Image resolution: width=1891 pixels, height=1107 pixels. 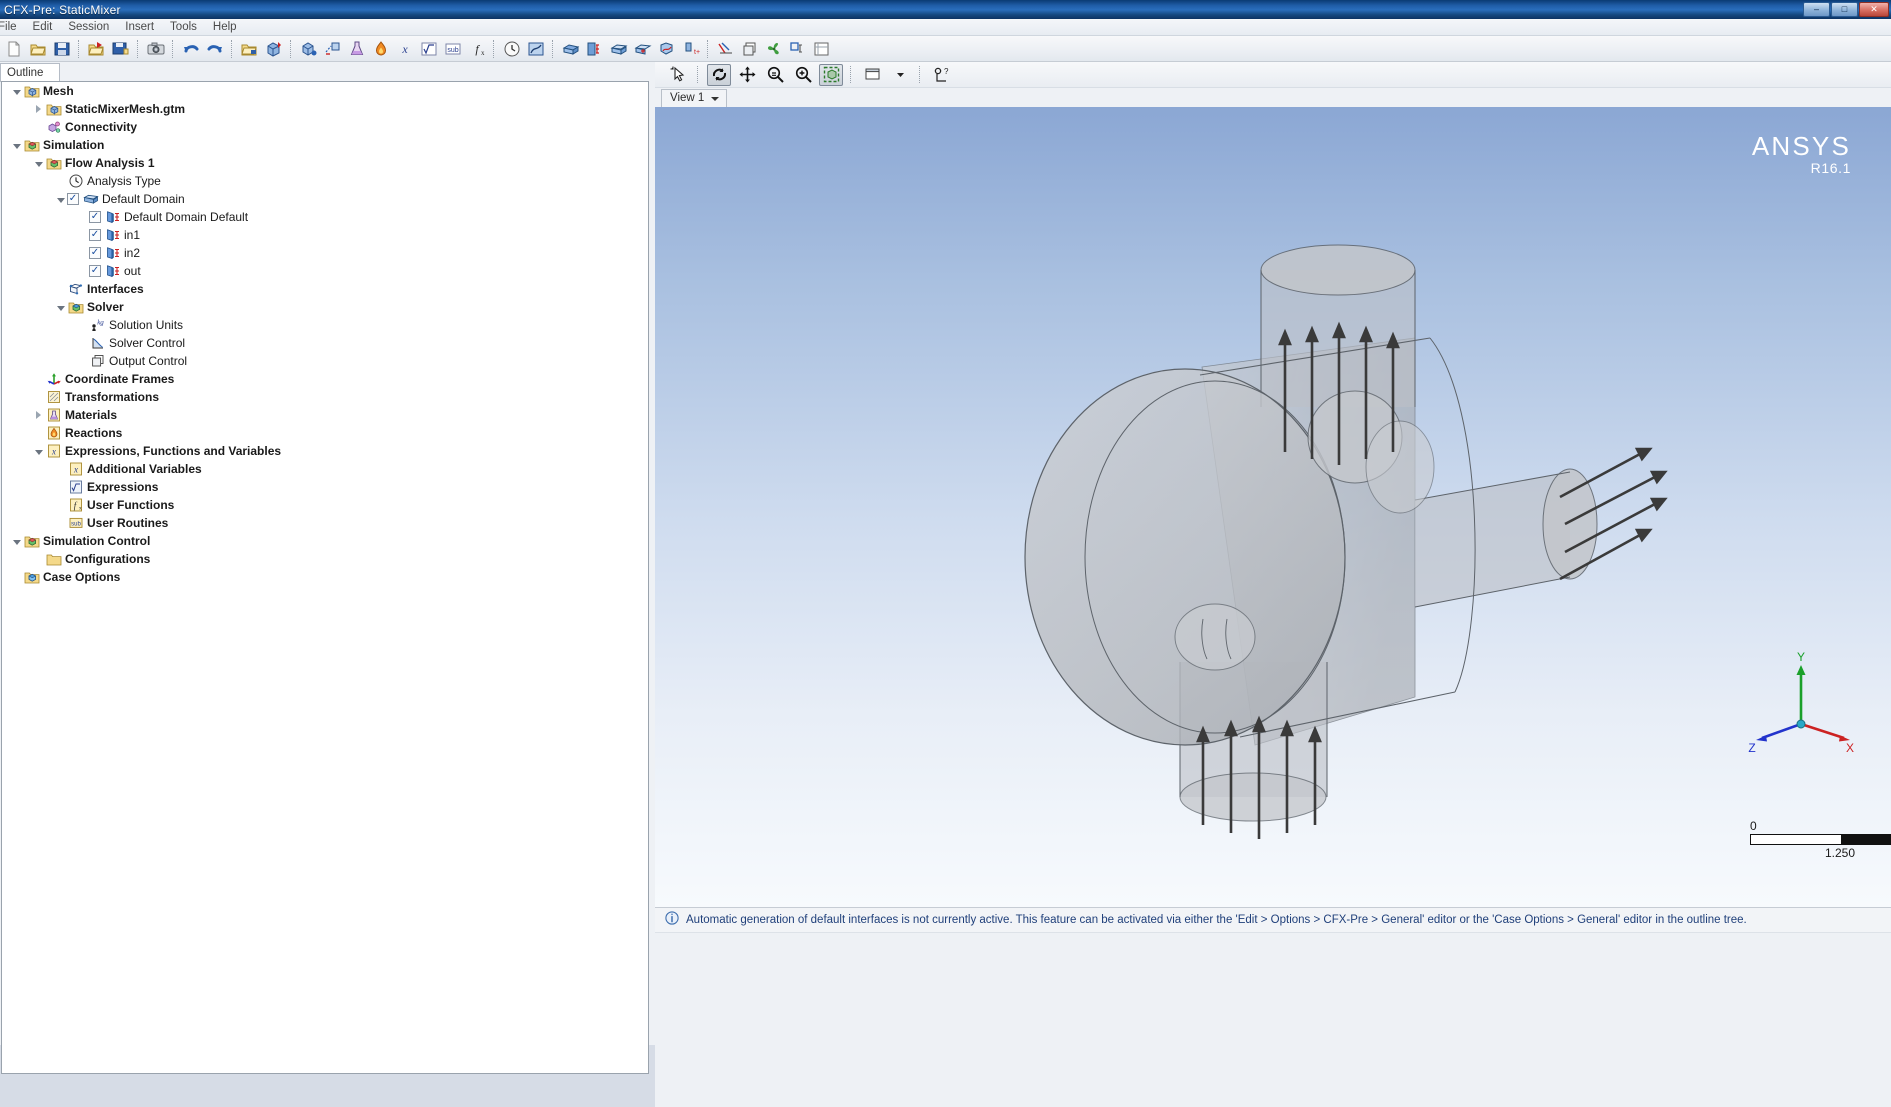 What do you see at coordinates (325, 235) in the screenshot?
I see `tree-item-in1: ✓in1` at bounding box center [325, 235].